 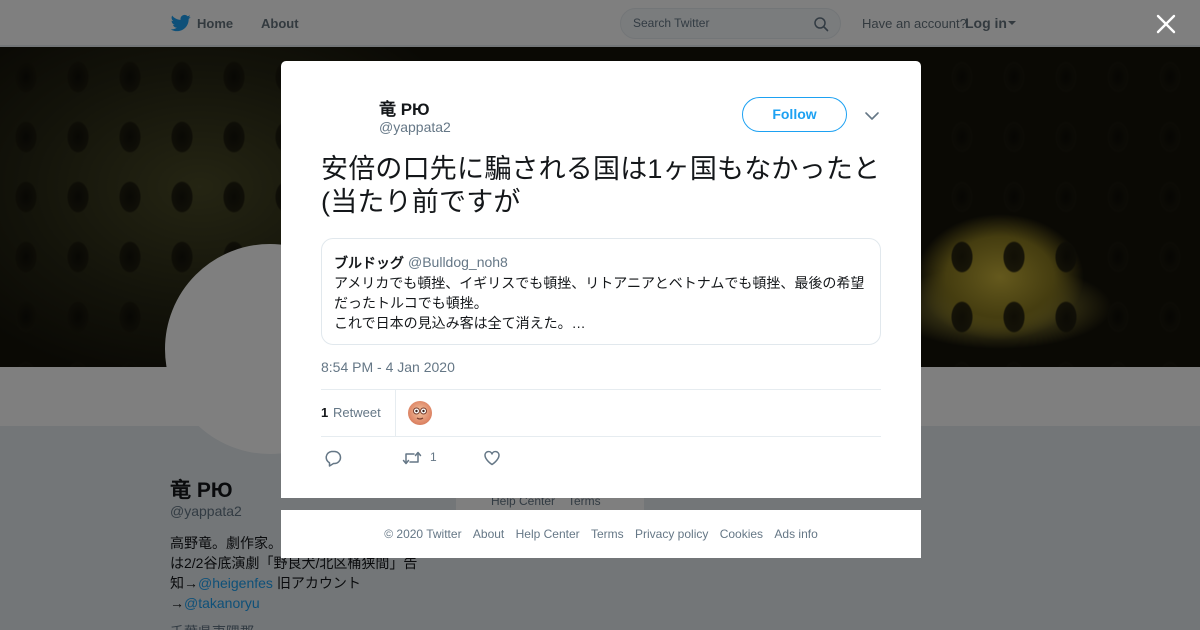 I want to click on retweeter-avatar, so click(x=420, y=413).